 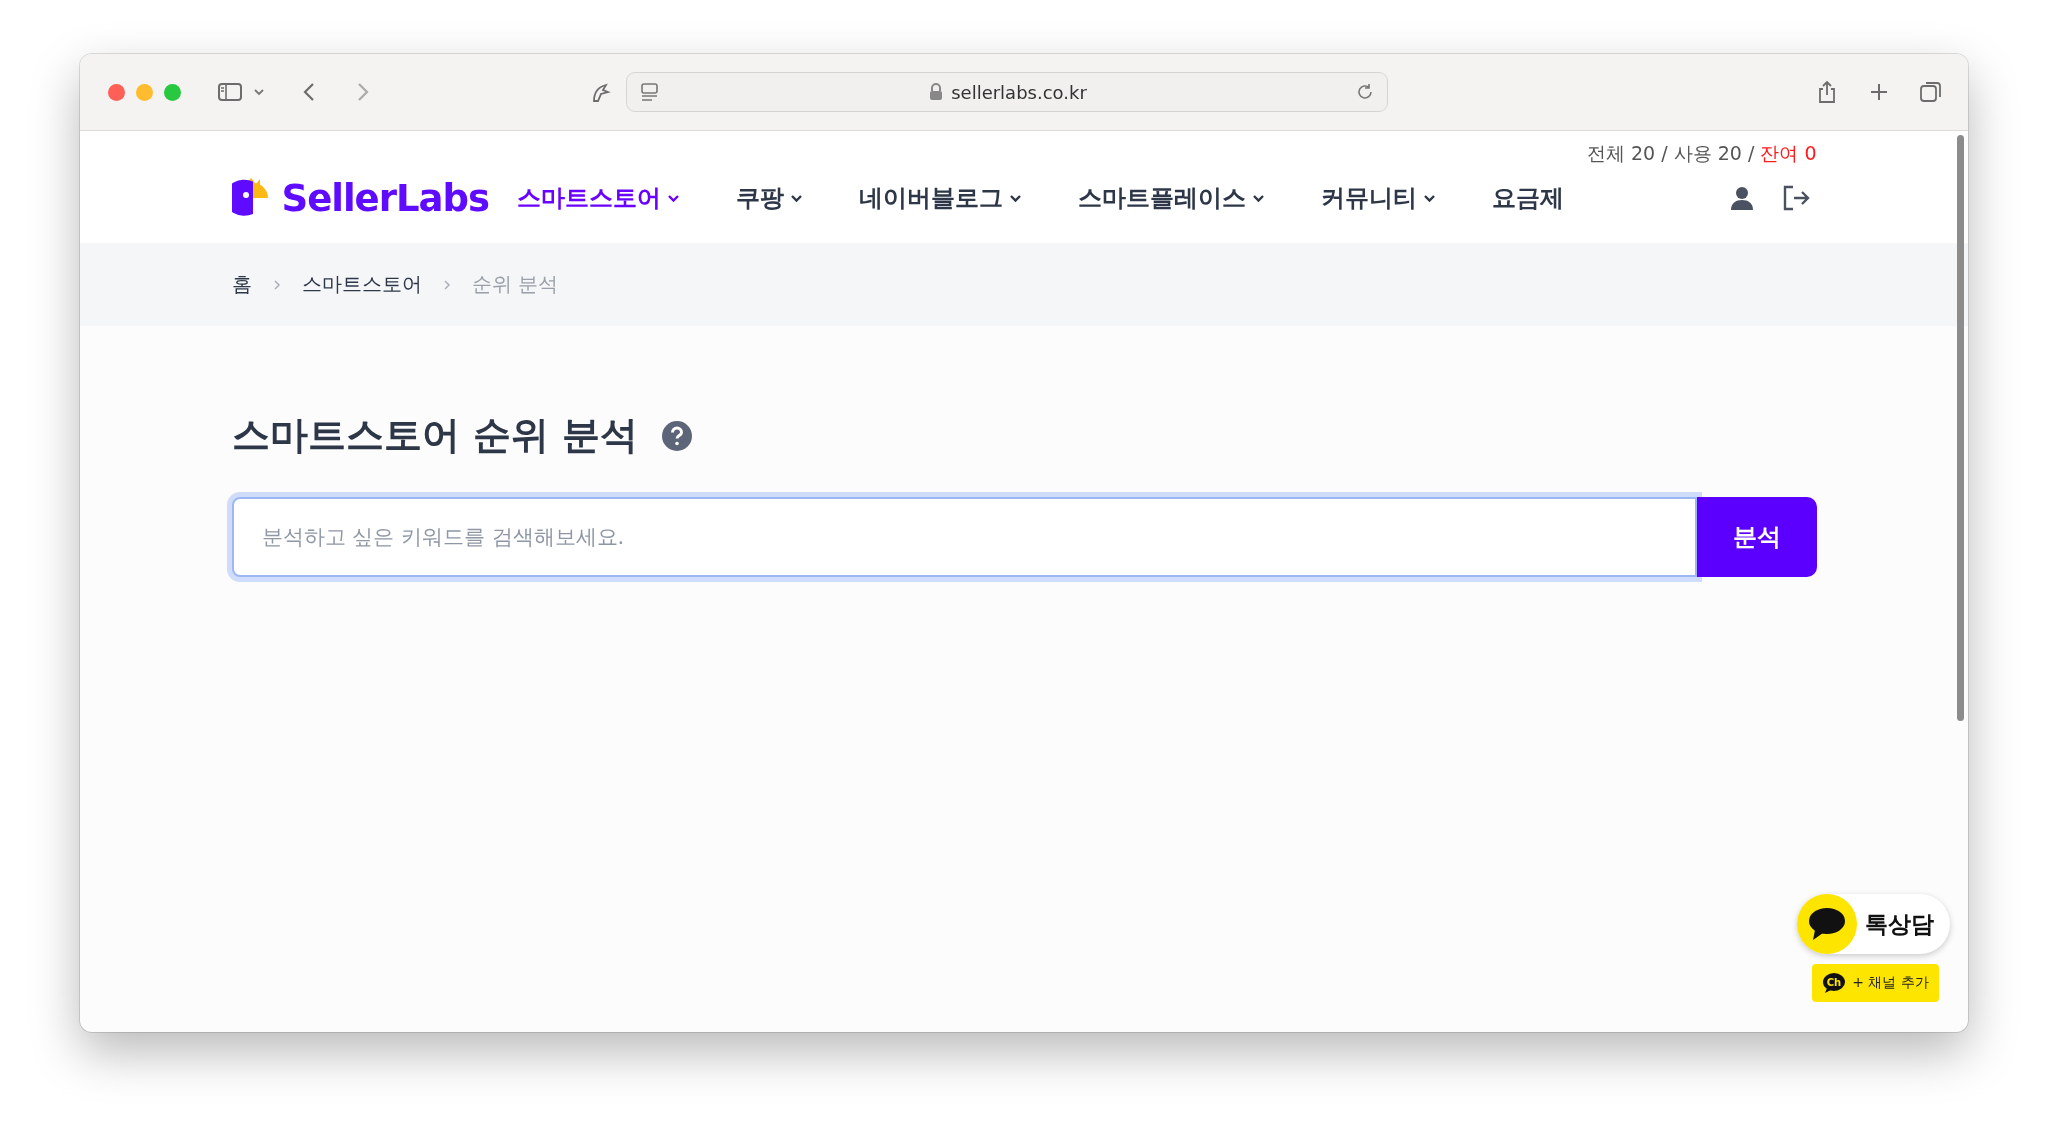 I want to click on kakao-chat-button: 톡상담, so click(x=1873, y=924).